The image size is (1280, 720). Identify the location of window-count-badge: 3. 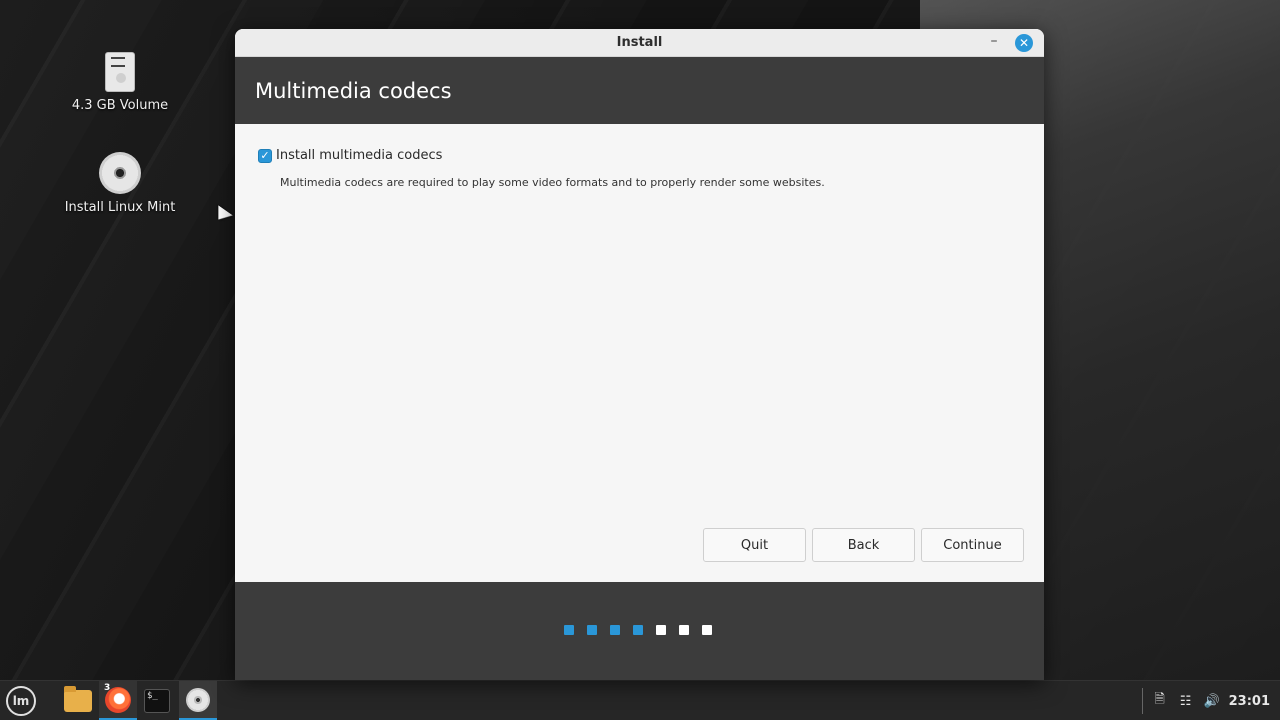
(107, 688).